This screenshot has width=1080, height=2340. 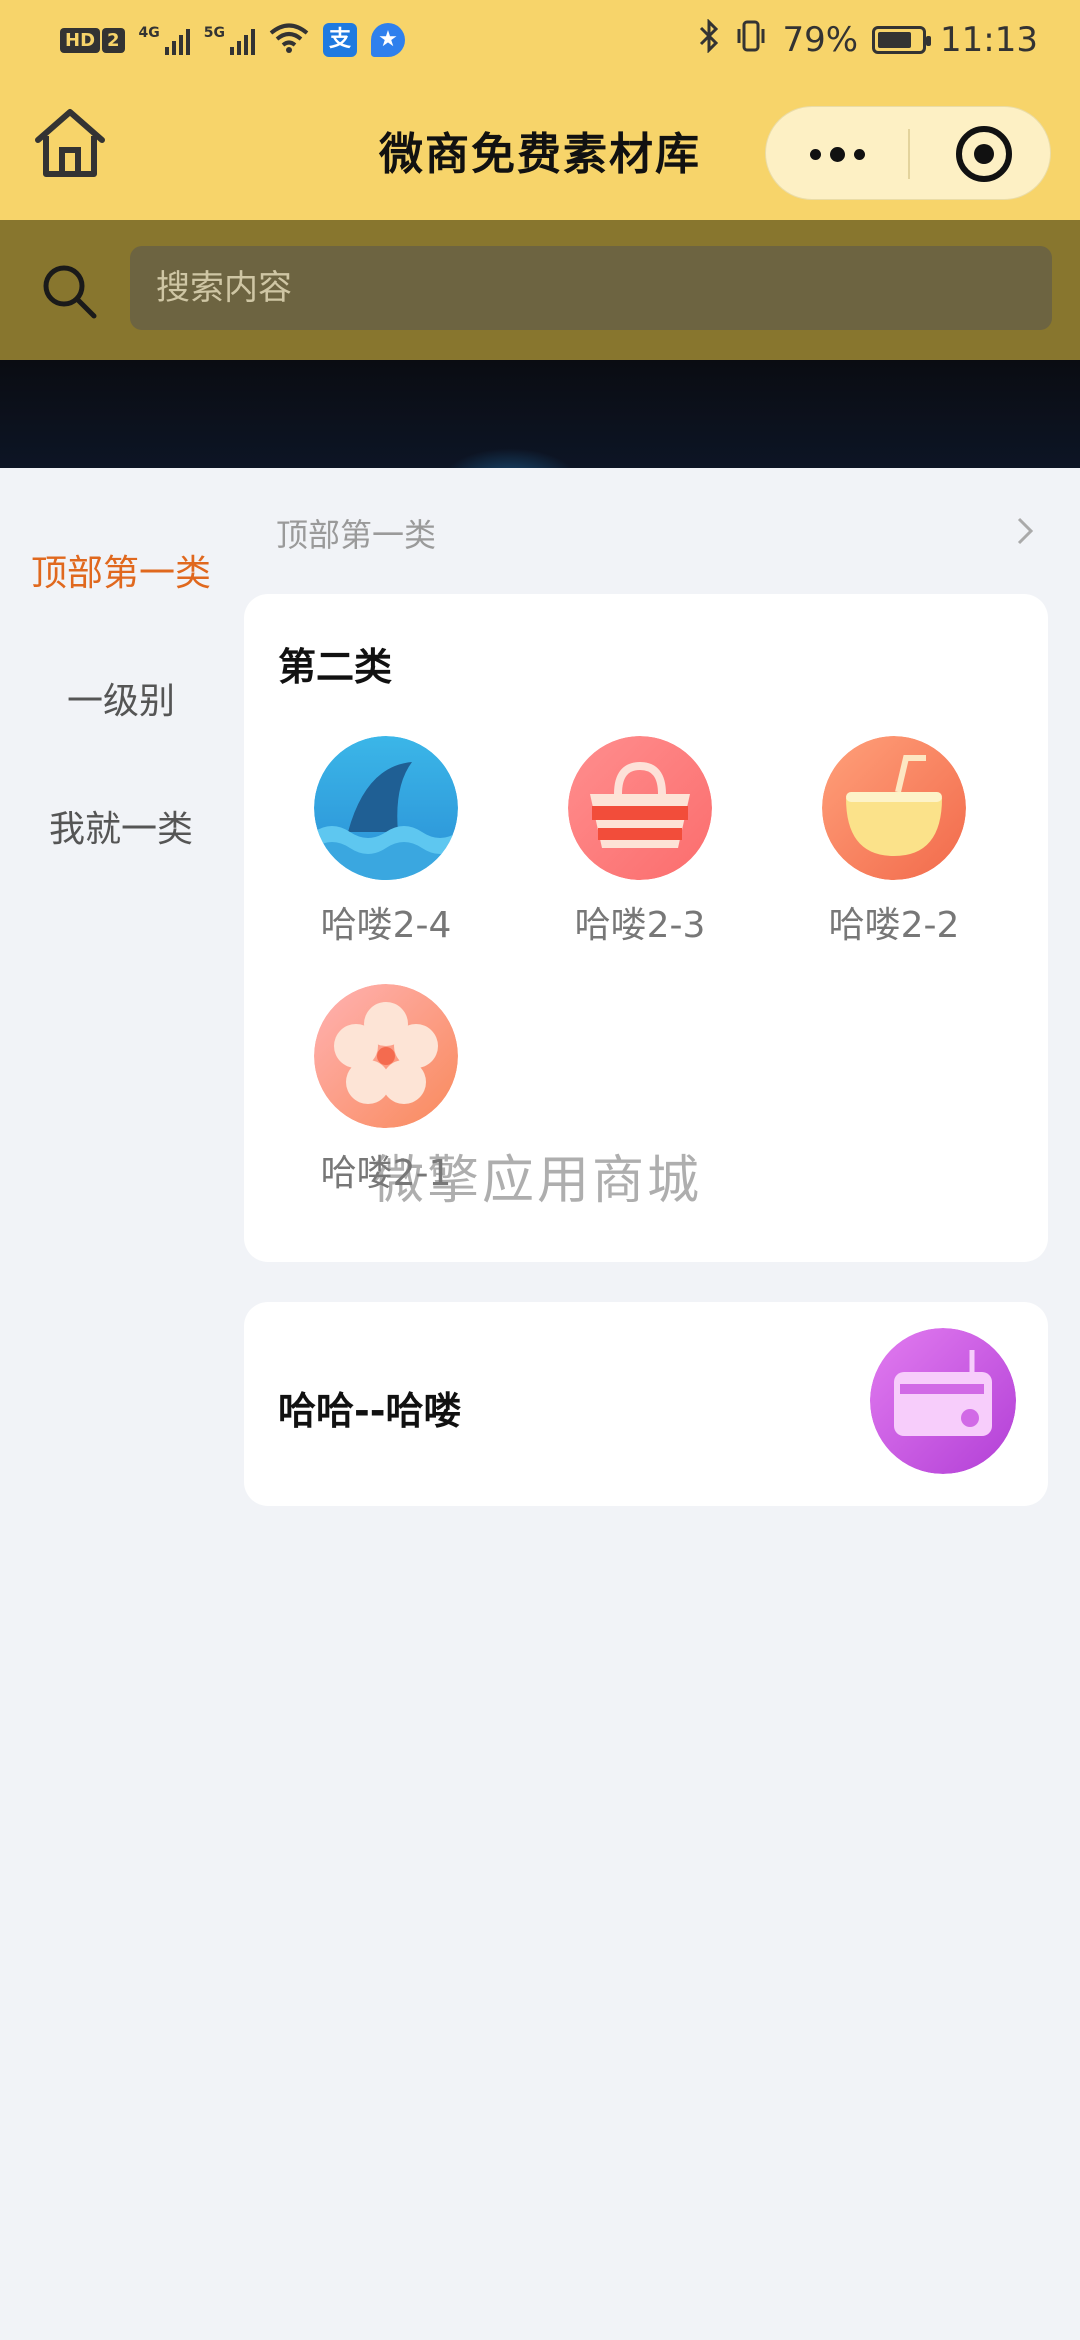 I want to click on status-right: 79% 11:13, so click(x=868, y=39).